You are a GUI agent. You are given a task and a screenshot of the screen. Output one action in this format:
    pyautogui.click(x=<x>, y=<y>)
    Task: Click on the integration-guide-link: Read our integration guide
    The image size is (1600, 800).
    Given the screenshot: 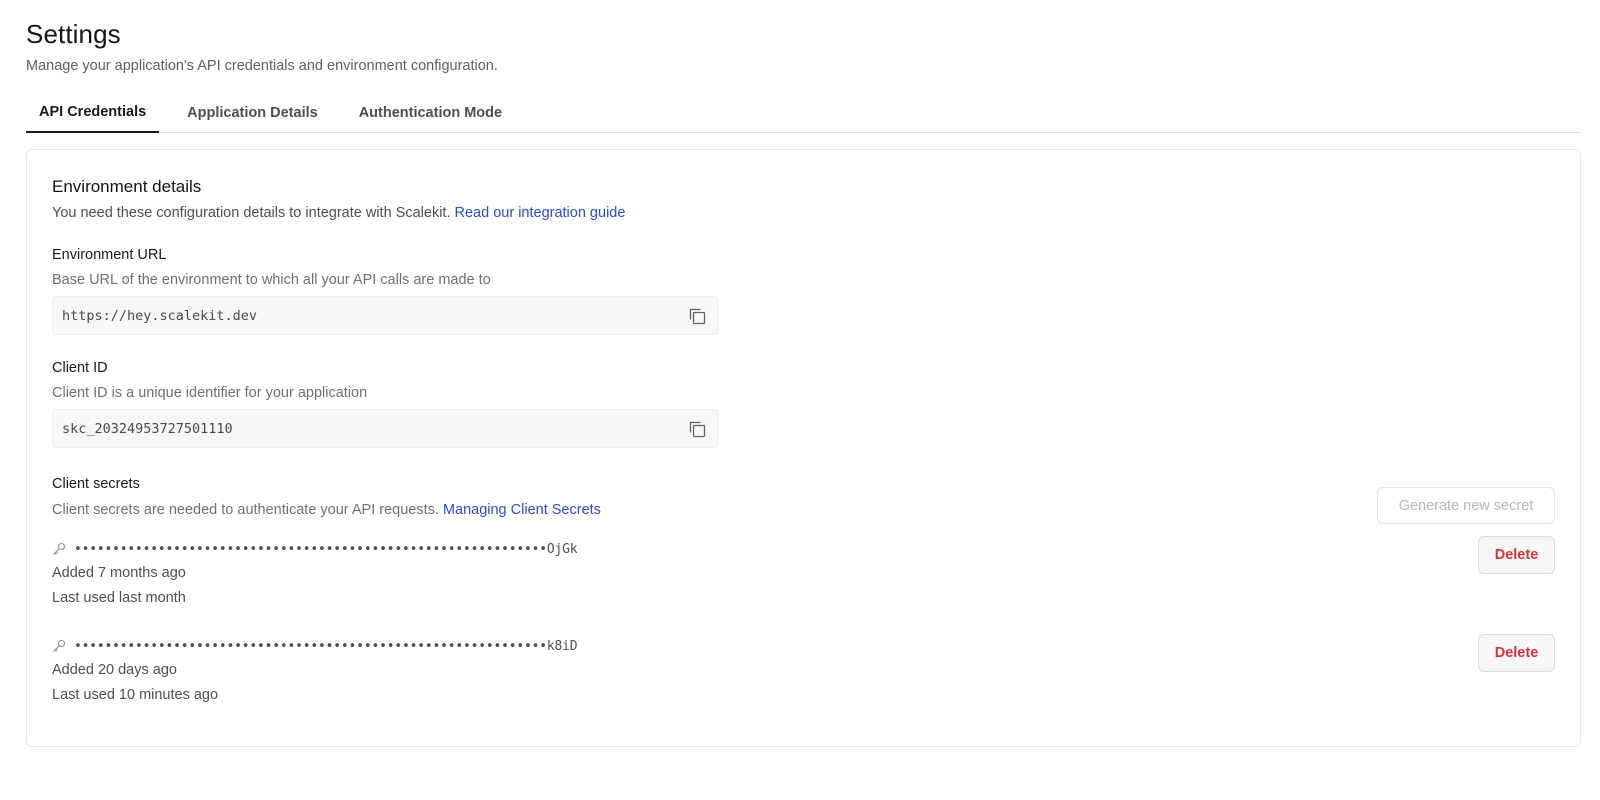 What is the action you would take?
    pyautogui.click(x=540, y=213)
    